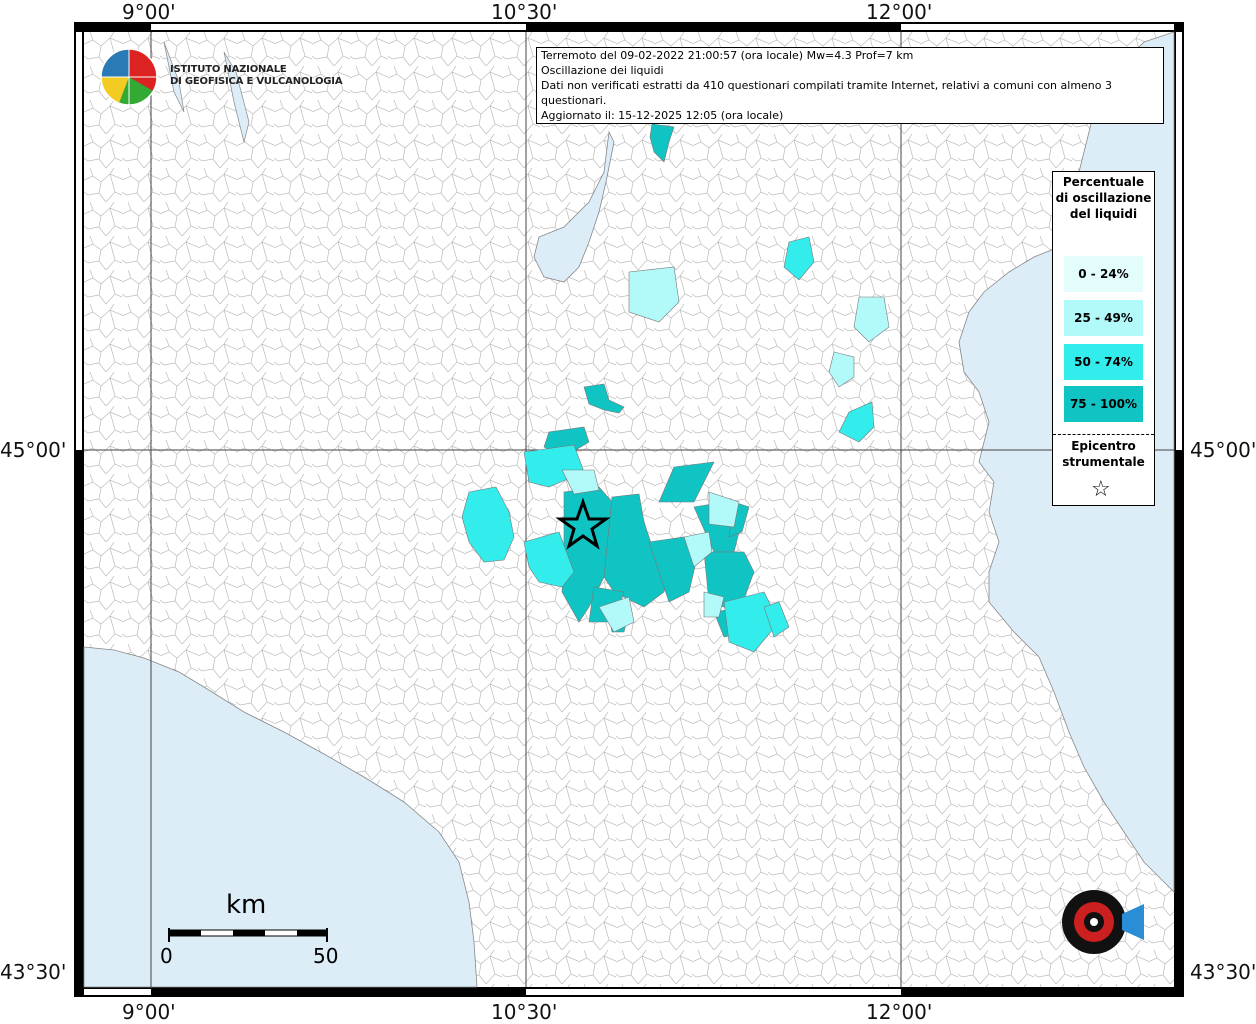 This screenshot has width=1256, height=1024. What do you see at coordinates (1103, 318) in the screenshot?
I see `legend-class-1: 25 - 49%` at bounding box center [1103, 318].